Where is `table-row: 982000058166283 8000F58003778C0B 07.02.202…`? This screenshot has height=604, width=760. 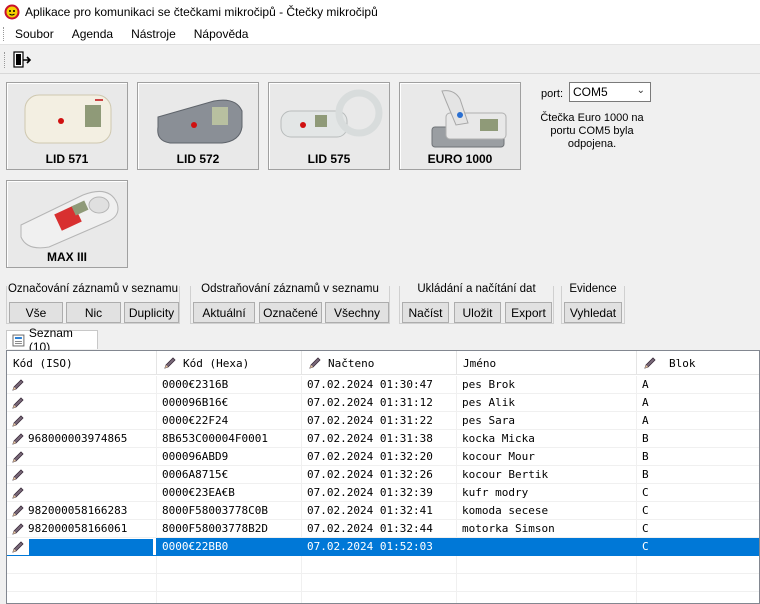
table-row: 982000058166283 8000F58003778C0B 07.02.202… is located at coordinates (383, 511).